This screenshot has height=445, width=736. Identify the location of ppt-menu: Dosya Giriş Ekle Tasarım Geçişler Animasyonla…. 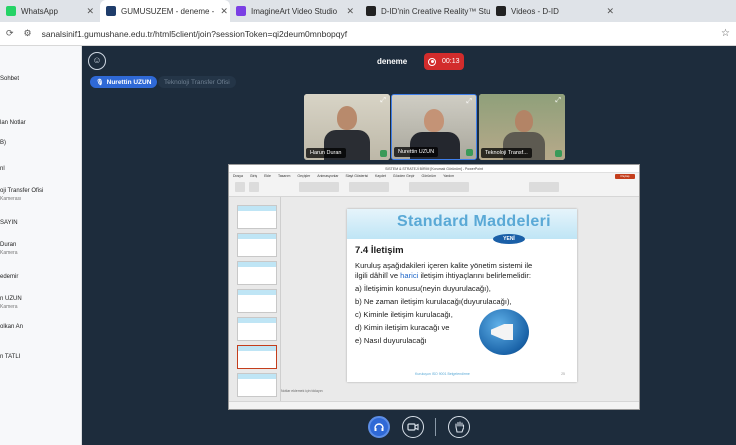
(343, 176).